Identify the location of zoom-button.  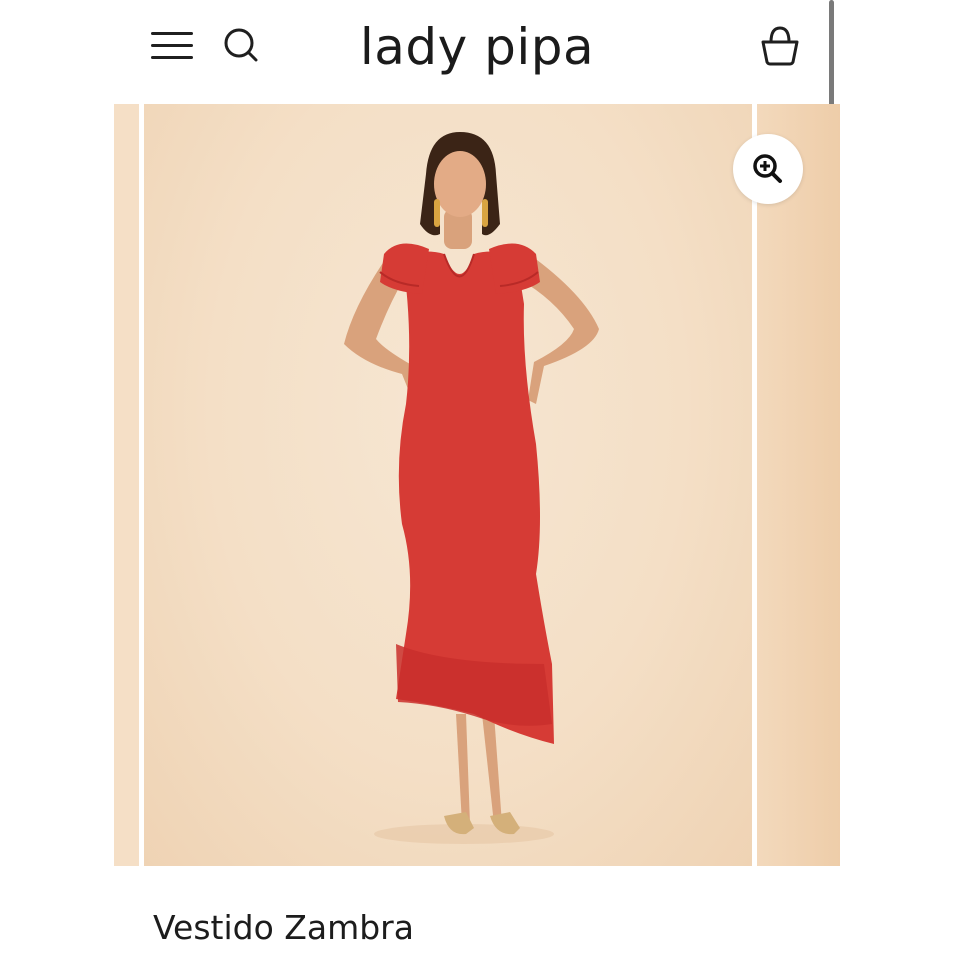
(768, 169).